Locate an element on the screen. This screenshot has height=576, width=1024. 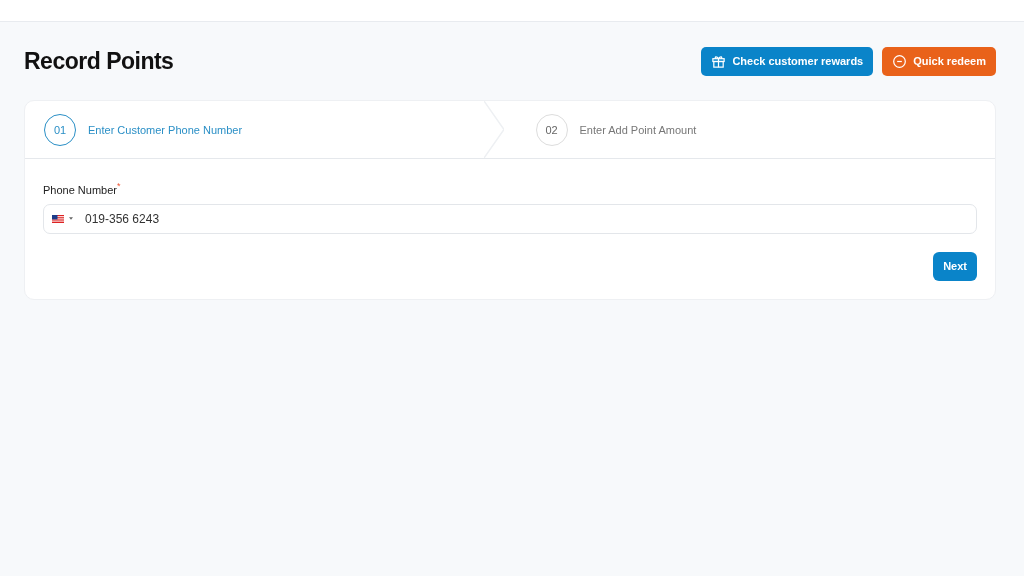
step-tab: 01 Enter Customer Phone Number is located at coordinates (264, 129).